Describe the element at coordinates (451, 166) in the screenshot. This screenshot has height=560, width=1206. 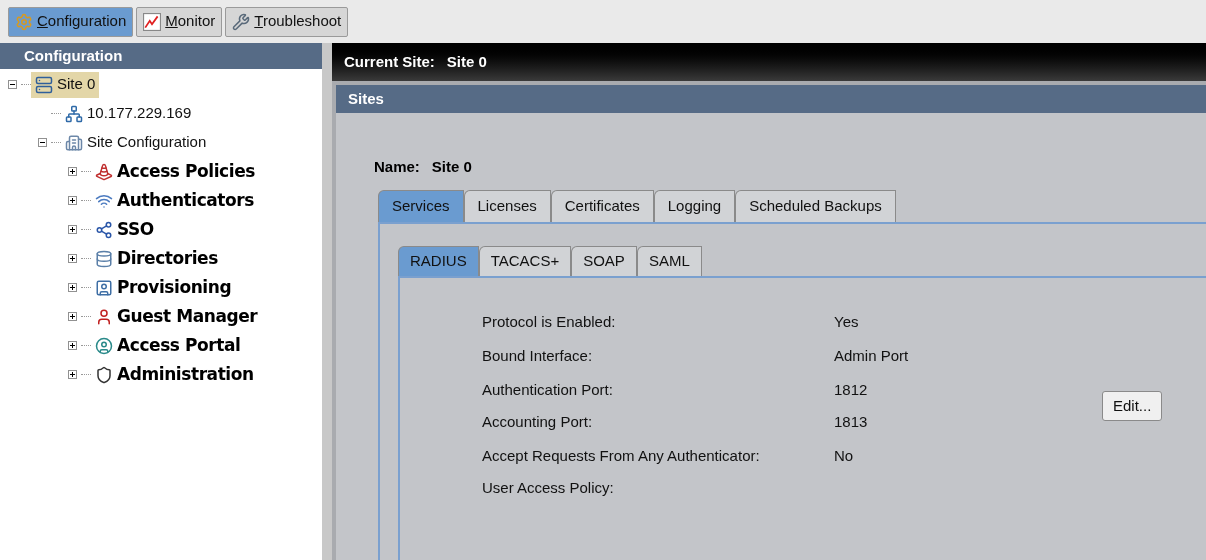
I see `name-value: Site 0` at that location.